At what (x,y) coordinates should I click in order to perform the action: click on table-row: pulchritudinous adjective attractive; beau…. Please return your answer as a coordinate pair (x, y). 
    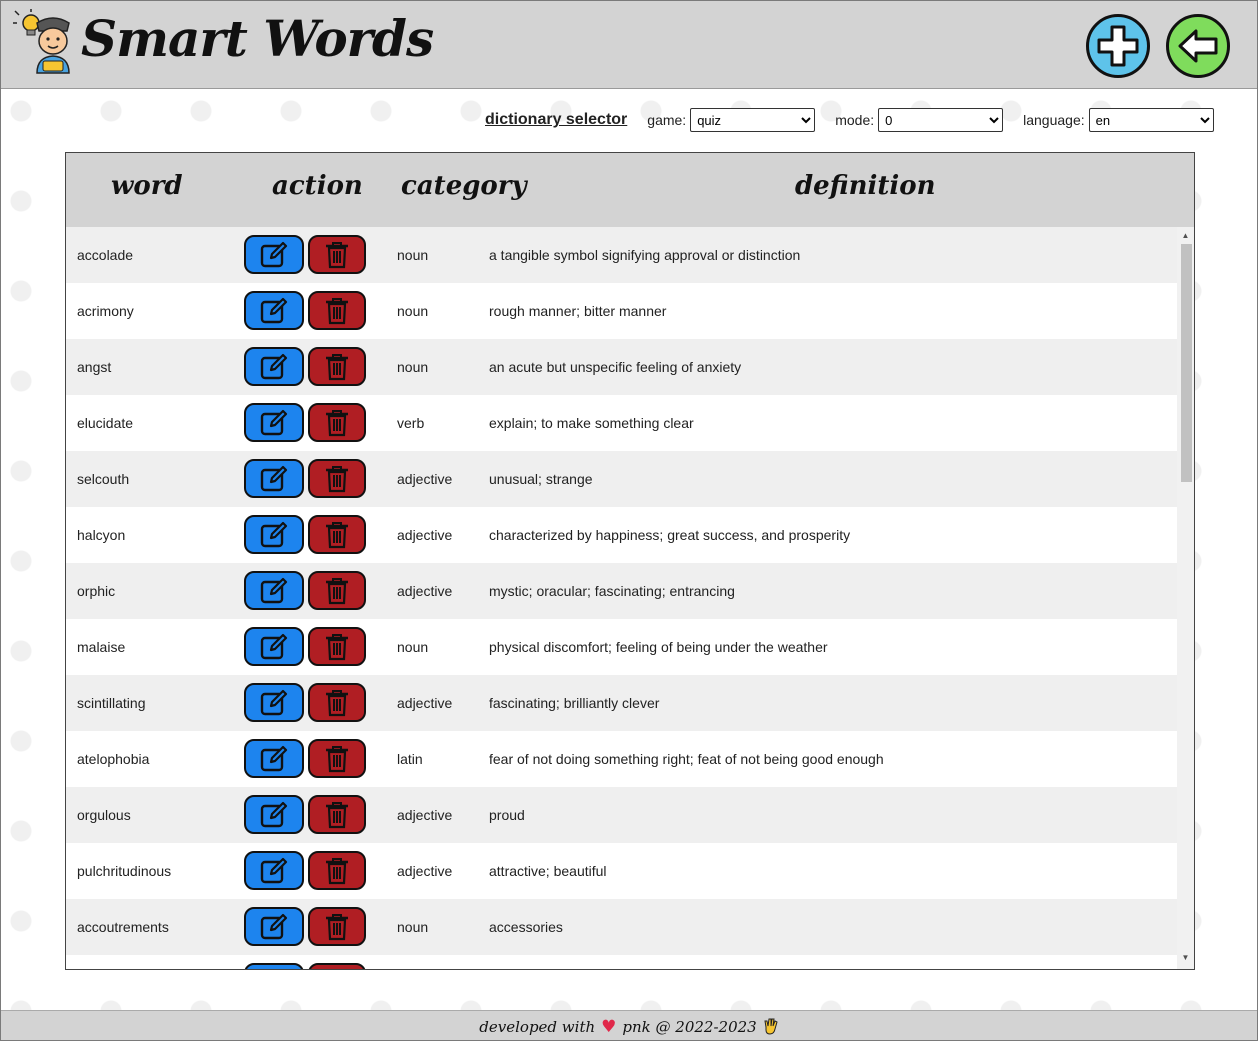
    Looking at the image, I should click on (622, 871).